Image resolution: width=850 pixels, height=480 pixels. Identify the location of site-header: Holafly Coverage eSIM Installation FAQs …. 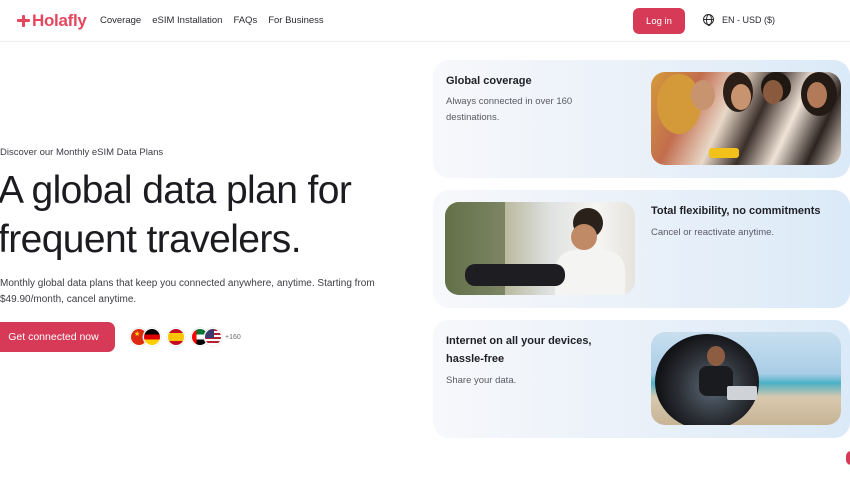
(425, 21).